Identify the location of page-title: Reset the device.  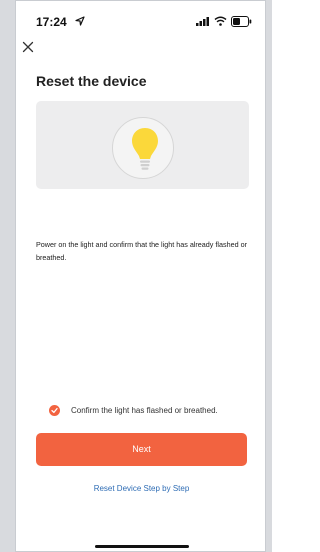
(91, 81).